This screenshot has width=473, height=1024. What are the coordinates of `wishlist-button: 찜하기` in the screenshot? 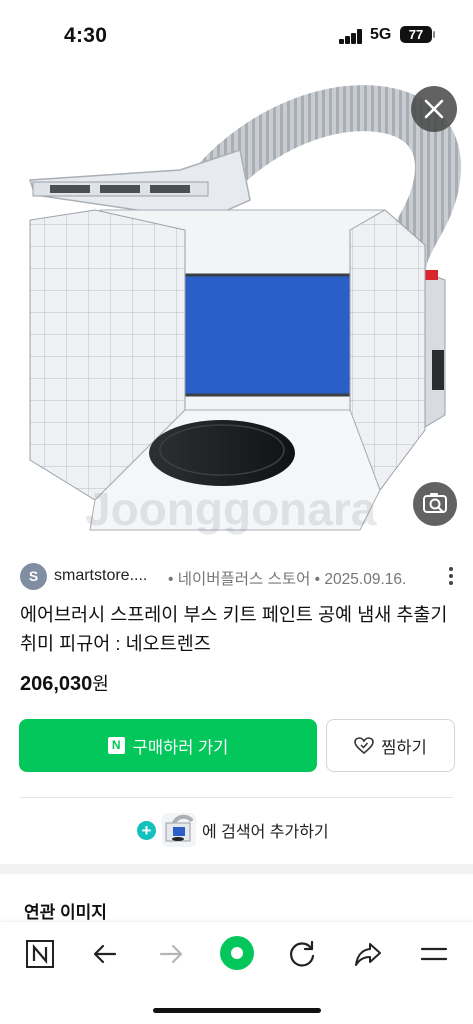 It's located at (390, 745).